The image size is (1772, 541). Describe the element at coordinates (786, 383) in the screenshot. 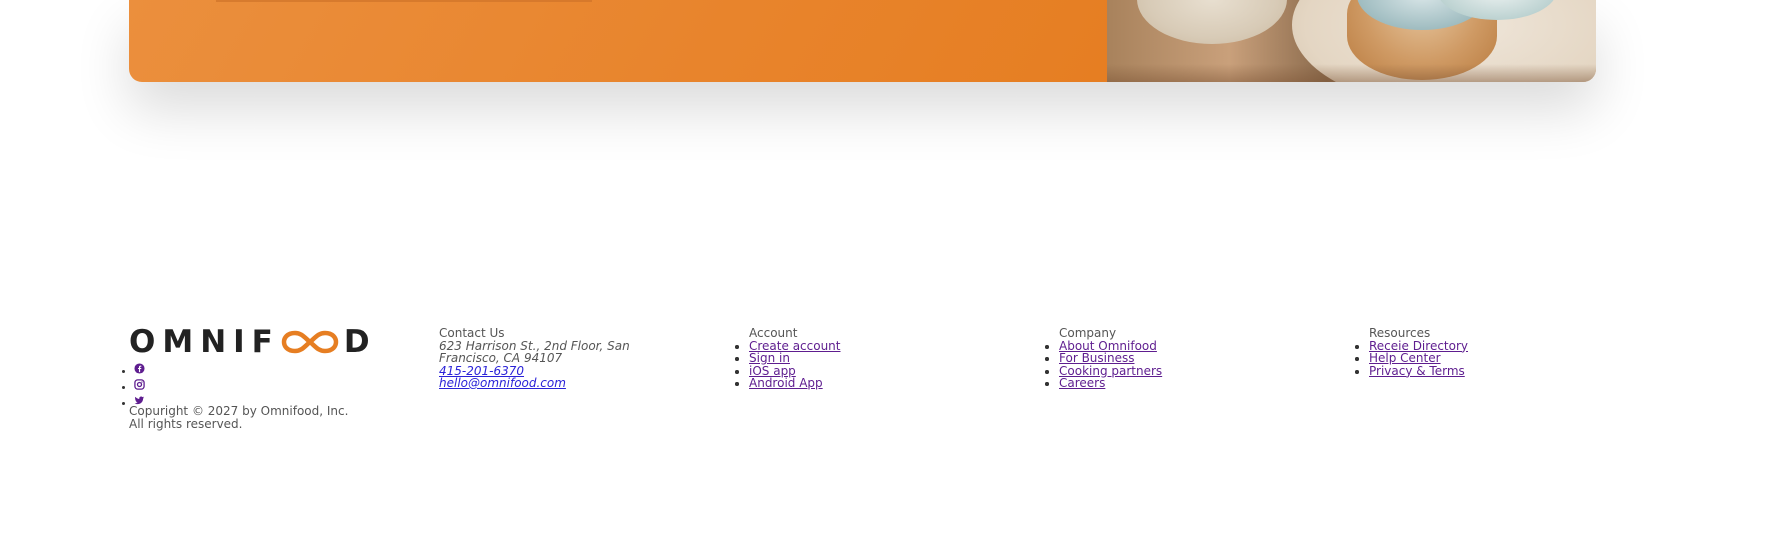

I see `android-app-link: Android App` at that location.